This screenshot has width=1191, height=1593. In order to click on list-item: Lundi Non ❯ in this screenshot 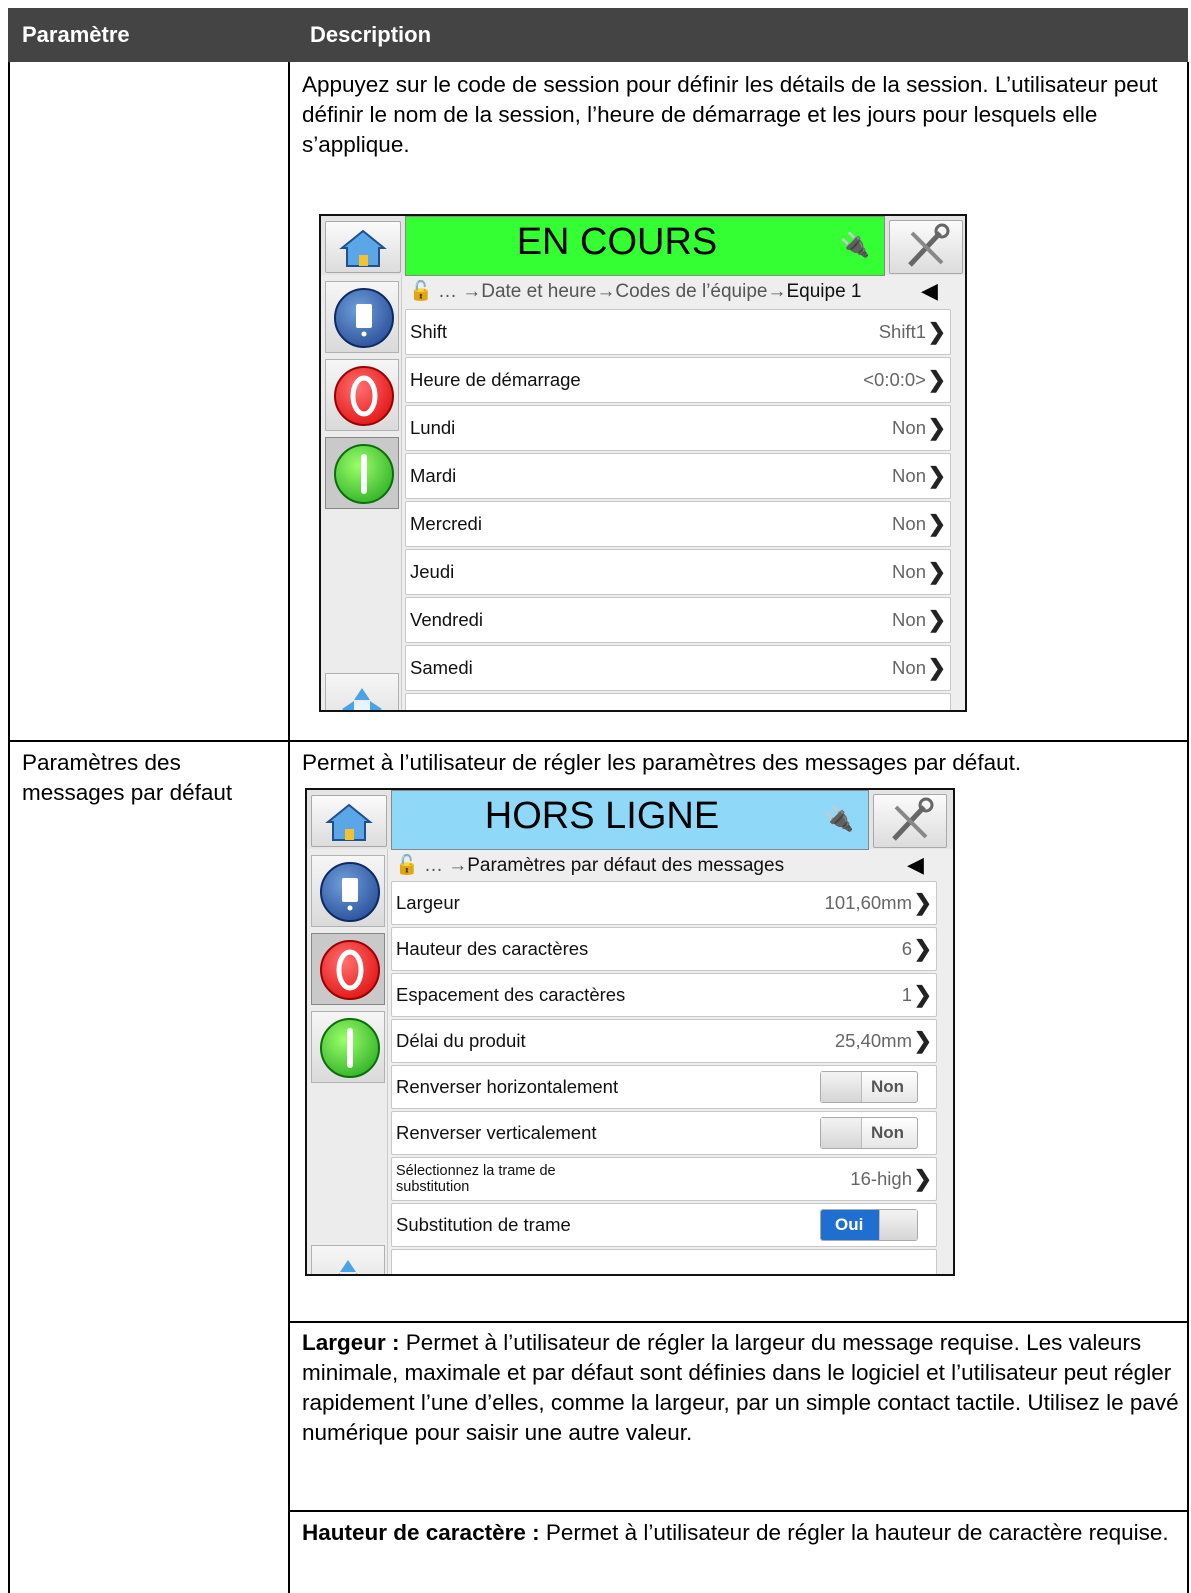, I will do `click(678, 428)`.